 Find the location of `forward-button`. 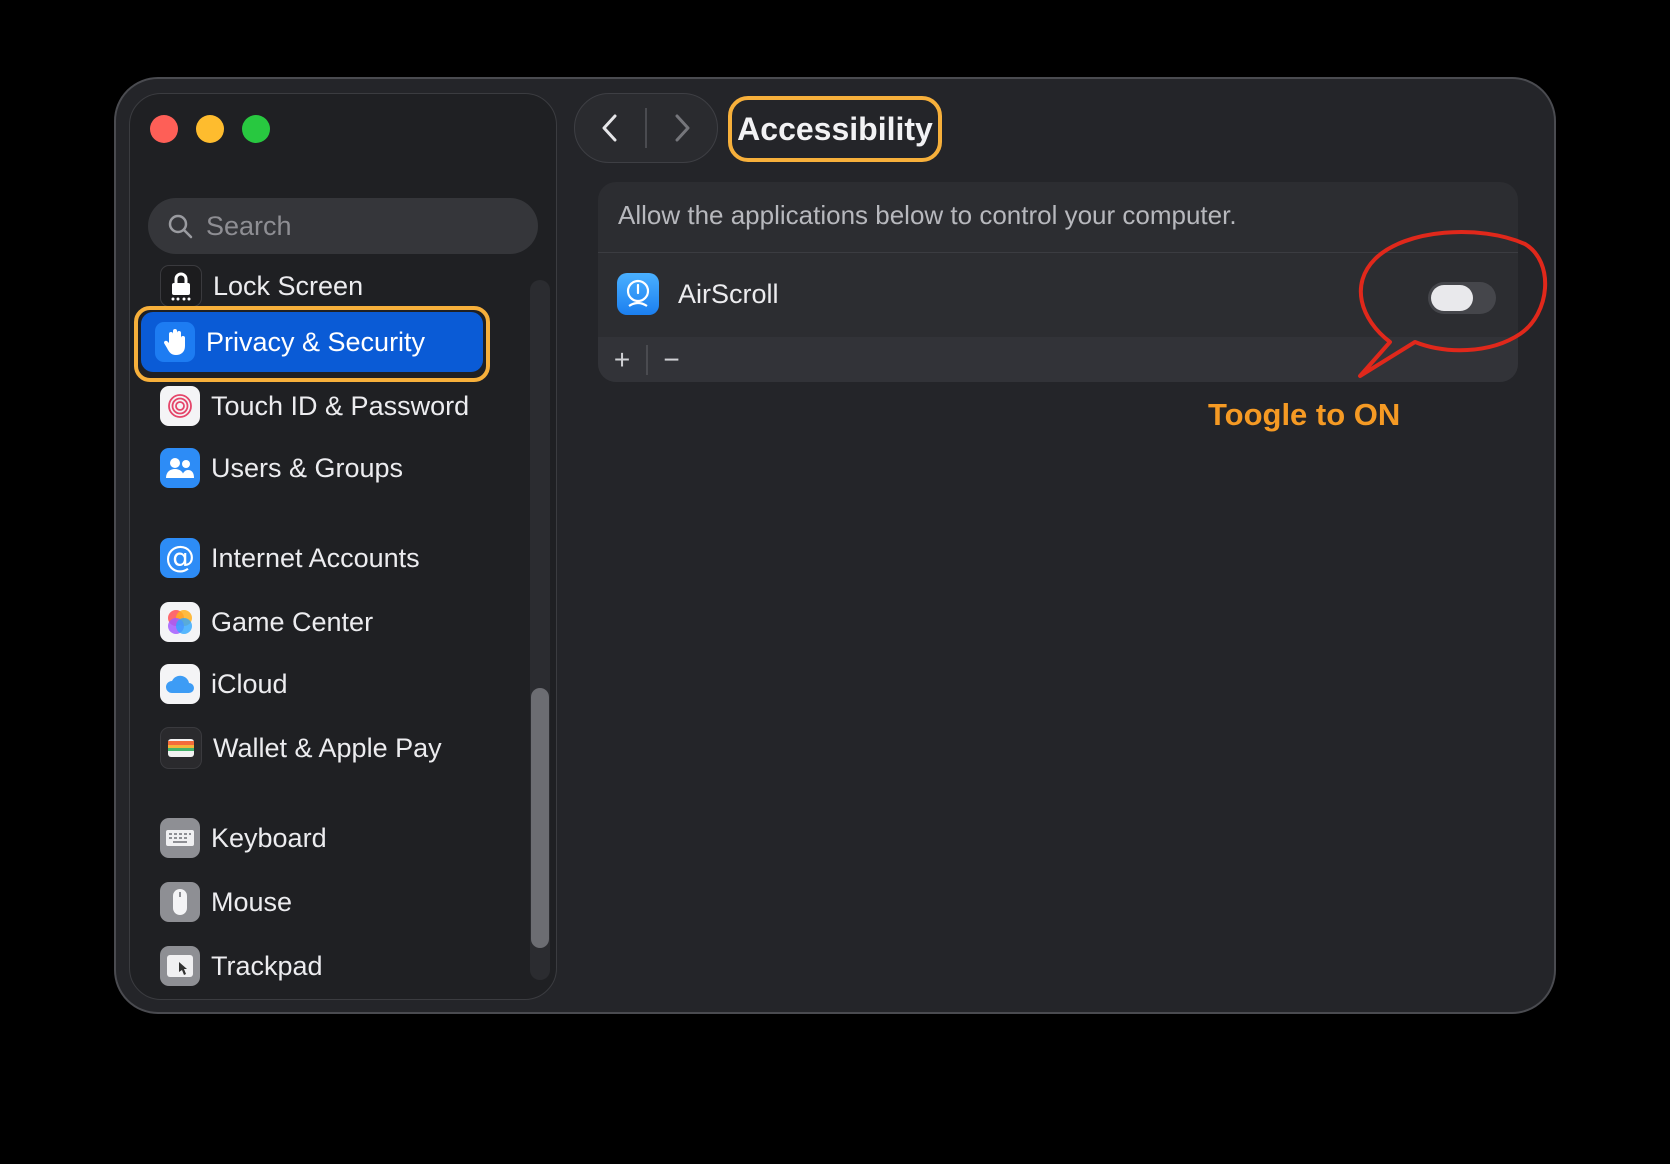

forward-button is located at coordinates (682, 128).